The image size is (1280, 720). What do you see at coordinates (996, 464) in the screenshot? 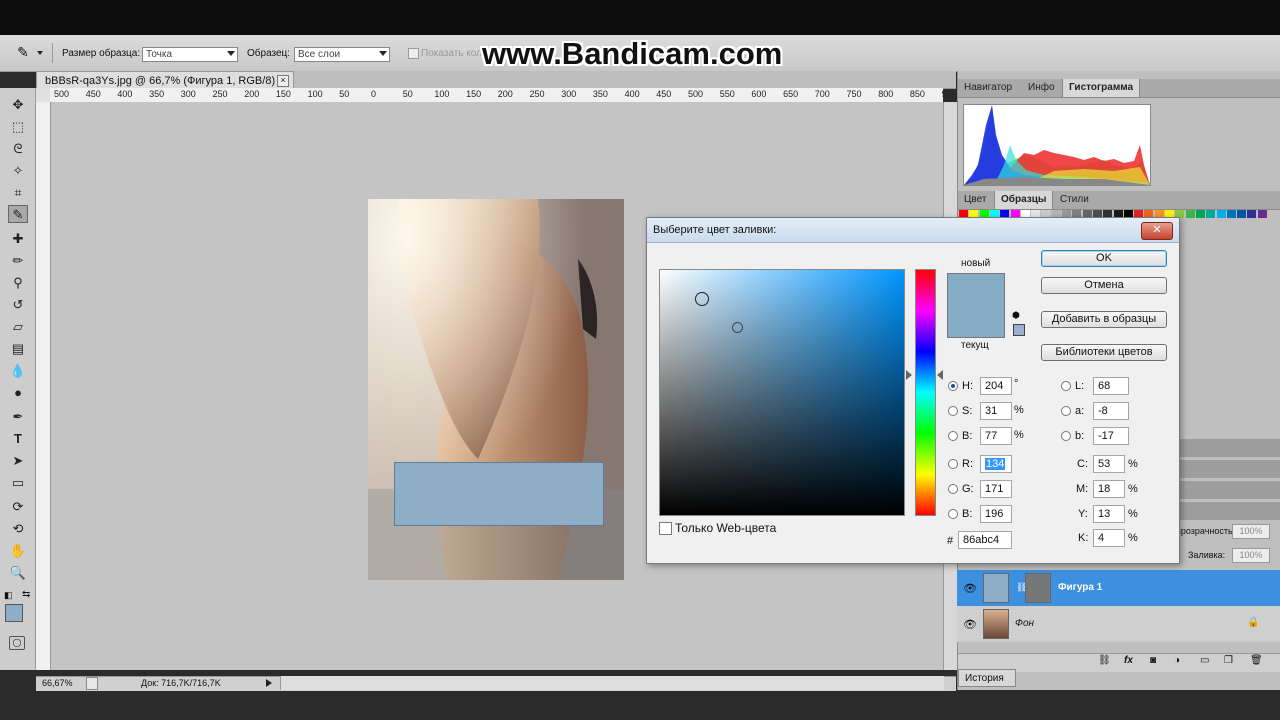
I see `red-input: 134` at bounding box center [996, 464].